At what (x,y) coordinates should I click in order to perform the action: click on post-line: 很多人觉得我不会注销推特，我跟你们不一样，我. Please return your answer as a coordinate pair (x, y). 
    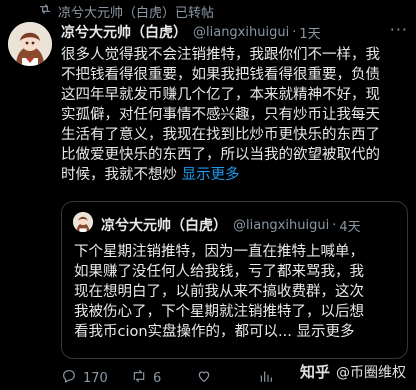
    Looking at the image, I should click on (220, 55).